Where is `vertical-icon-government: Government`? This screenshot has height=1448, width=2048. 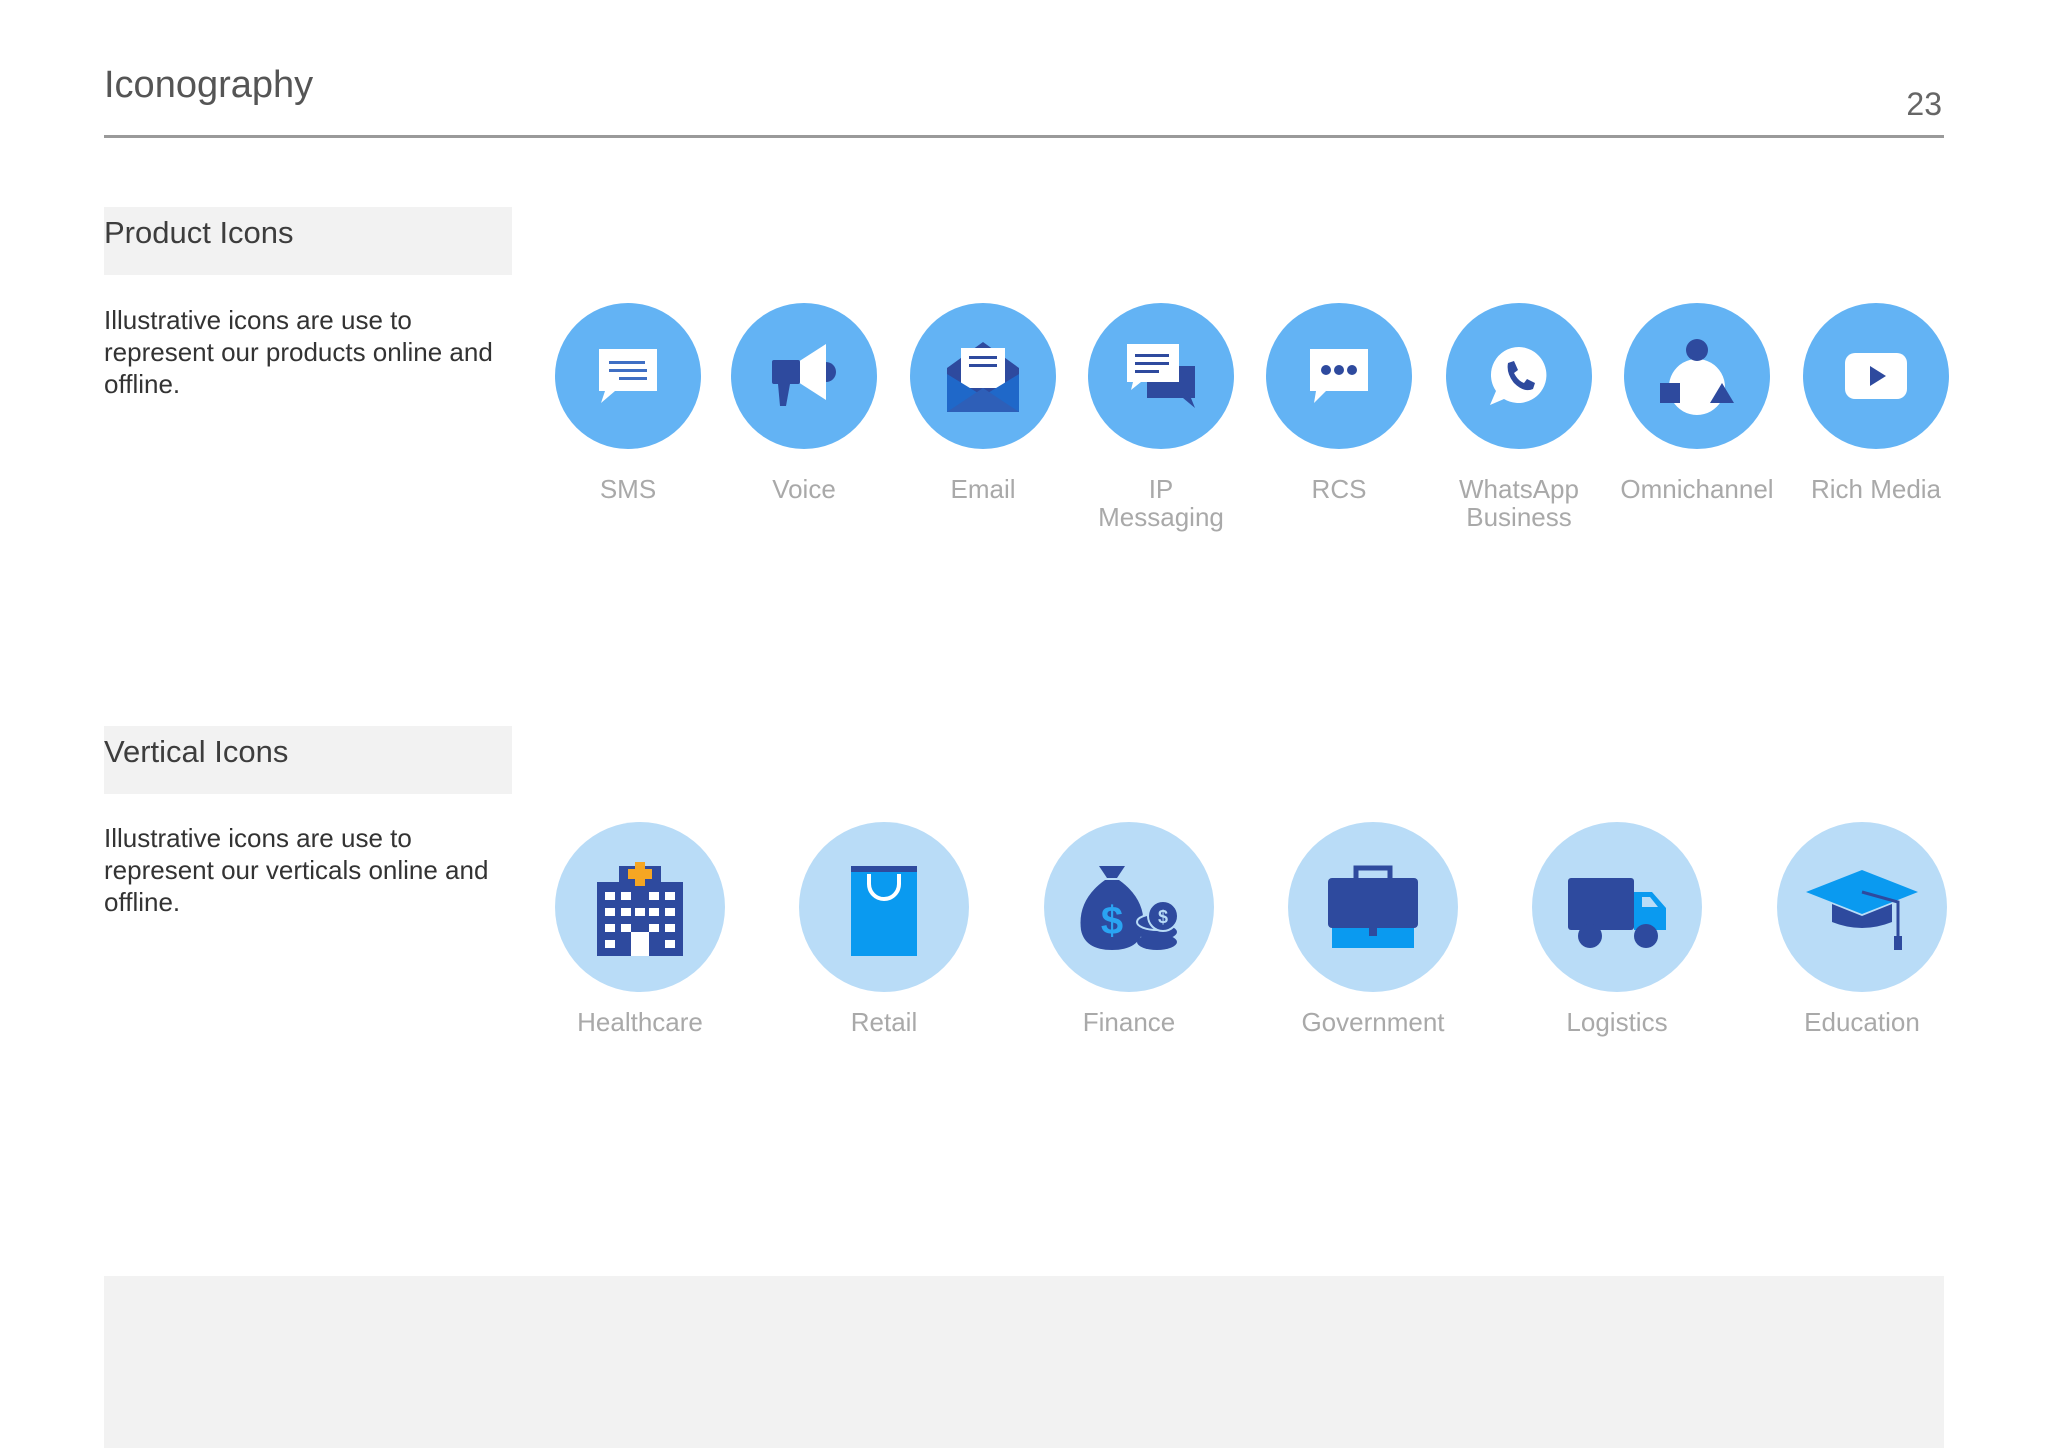
vertical-icon-government: Government is located at coordinates (1373, 929).